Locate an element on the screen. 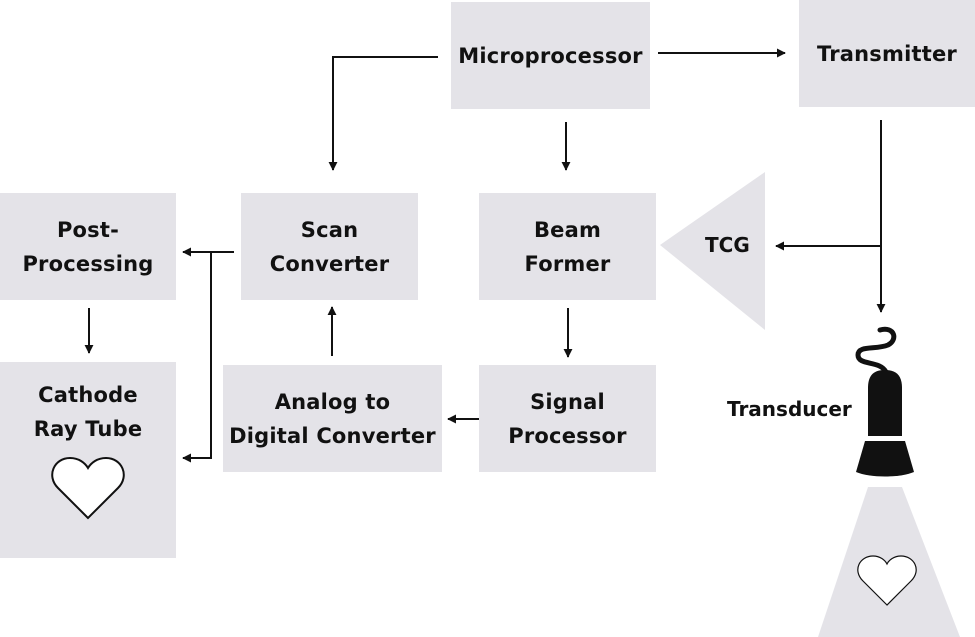 The height and width of the screenshot is (637, 975). post-processing-label-line2: Processing is located at coordinates (88, 263).